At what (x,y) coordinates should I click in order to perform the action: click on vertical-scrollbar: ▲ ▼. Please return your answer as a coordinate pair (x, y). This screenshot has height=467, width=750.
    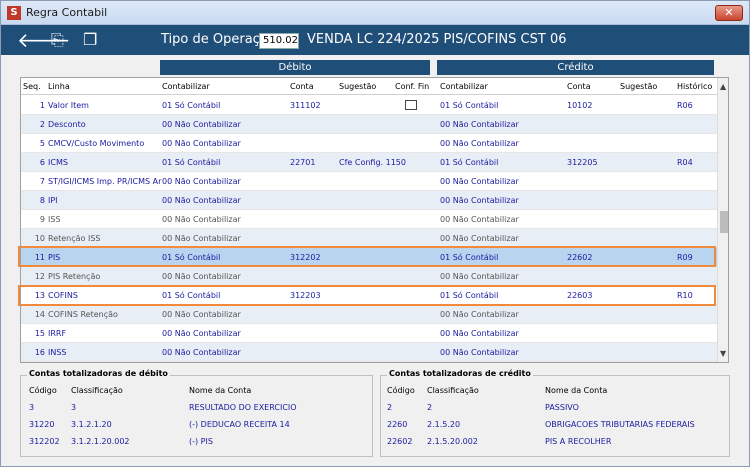
    Looking at the image, I should click on (722, 220).